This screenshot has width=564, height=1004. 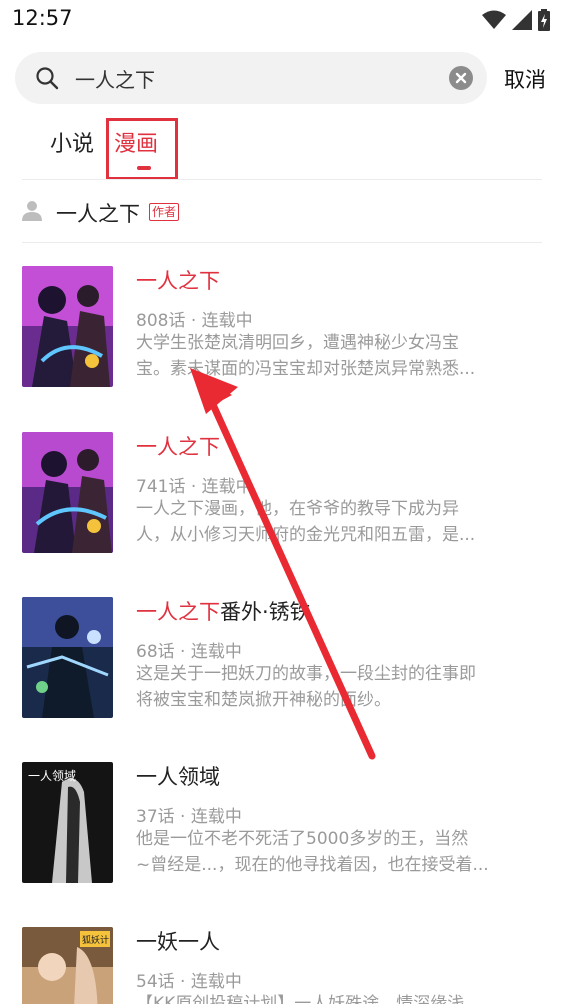 I want to click on cover-badge: 狐妖计, so click(x=95, y=940).